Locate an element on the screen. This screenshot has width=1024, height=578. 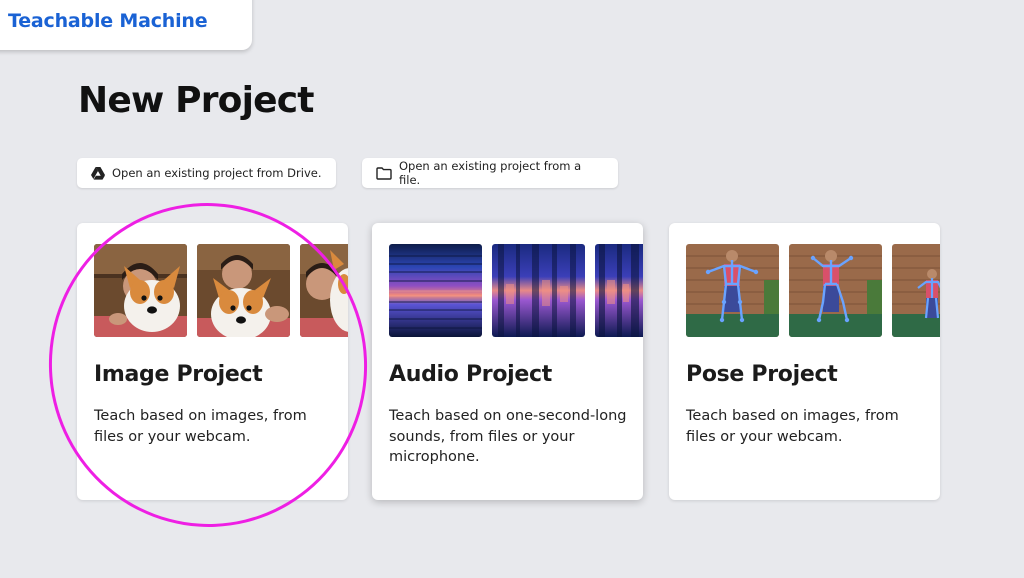
folder-icon is located at coordinates (384, 173).